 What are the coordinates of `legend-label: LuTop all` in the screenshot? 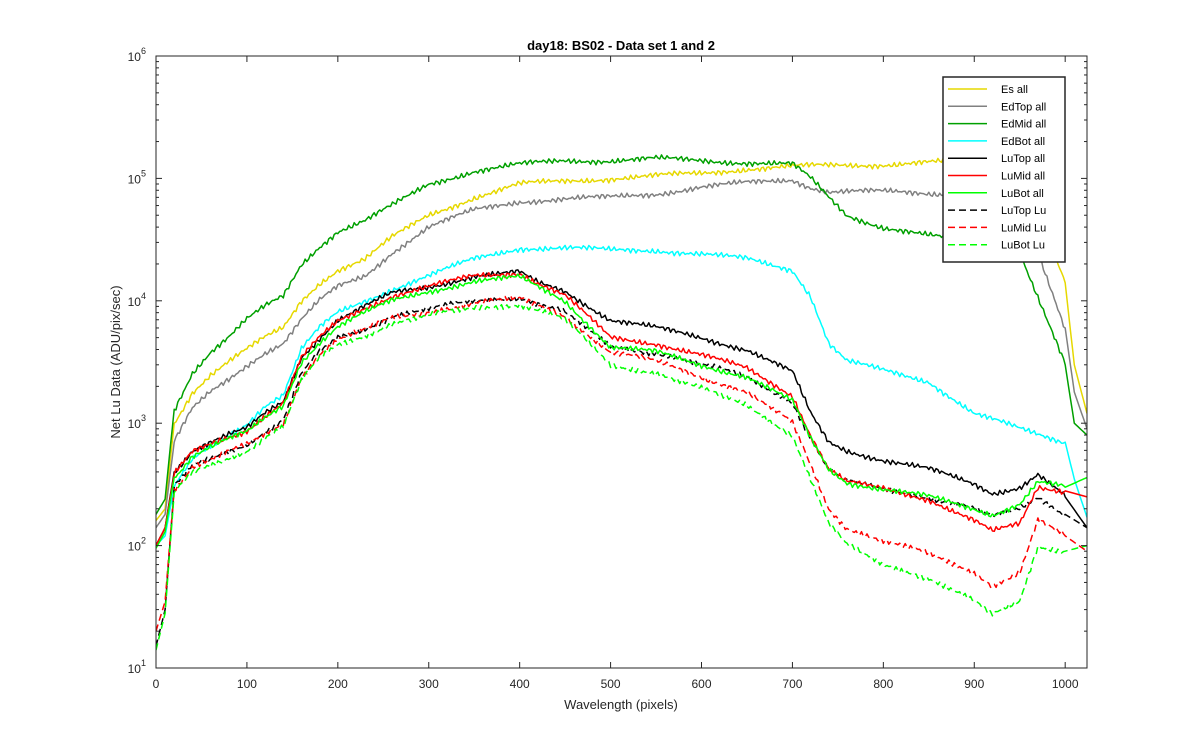 It's located at (1023, 159).